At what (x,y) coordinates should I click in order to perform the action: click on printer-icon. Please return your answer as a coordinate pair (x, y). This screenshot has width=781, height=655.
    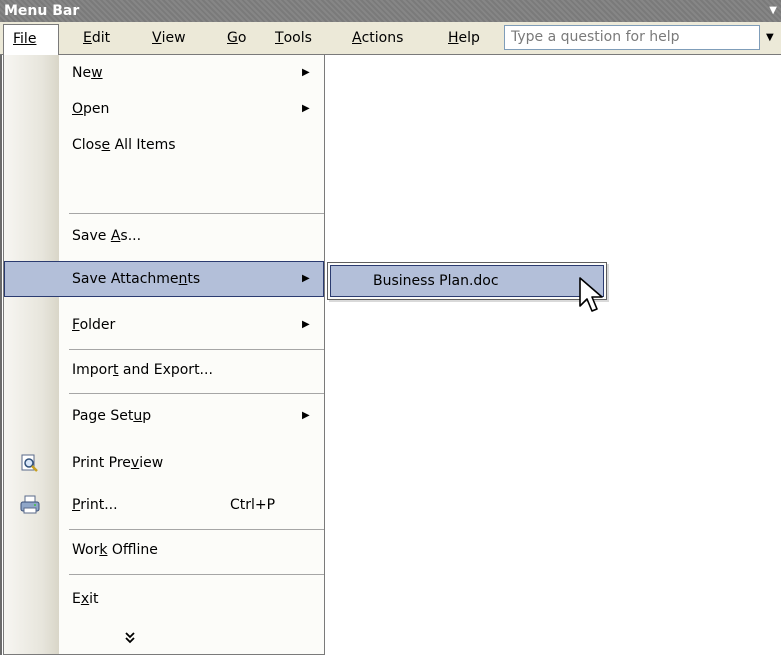
    Looking at the image, I should click on (30, 504).